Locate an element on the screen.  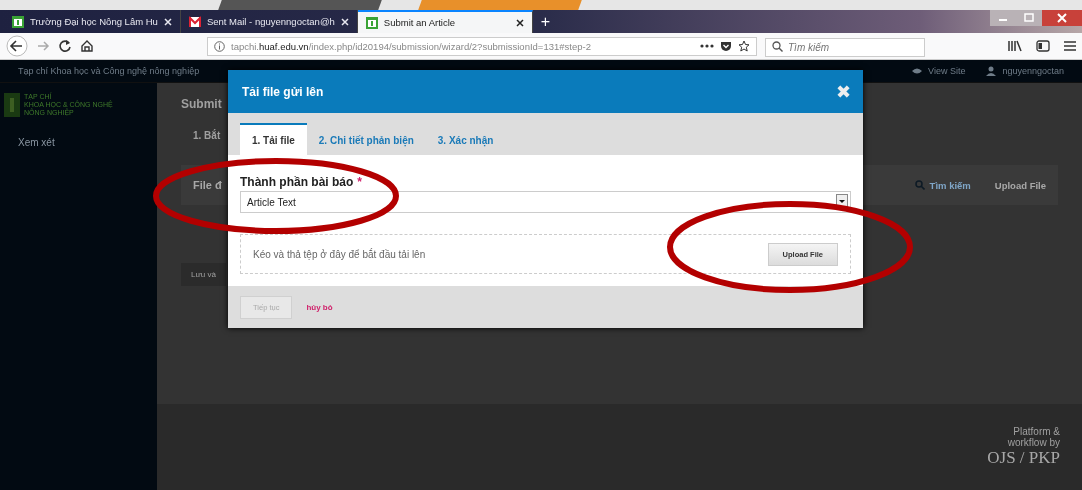
header-link: View Site is located at coordinates (947, 71).